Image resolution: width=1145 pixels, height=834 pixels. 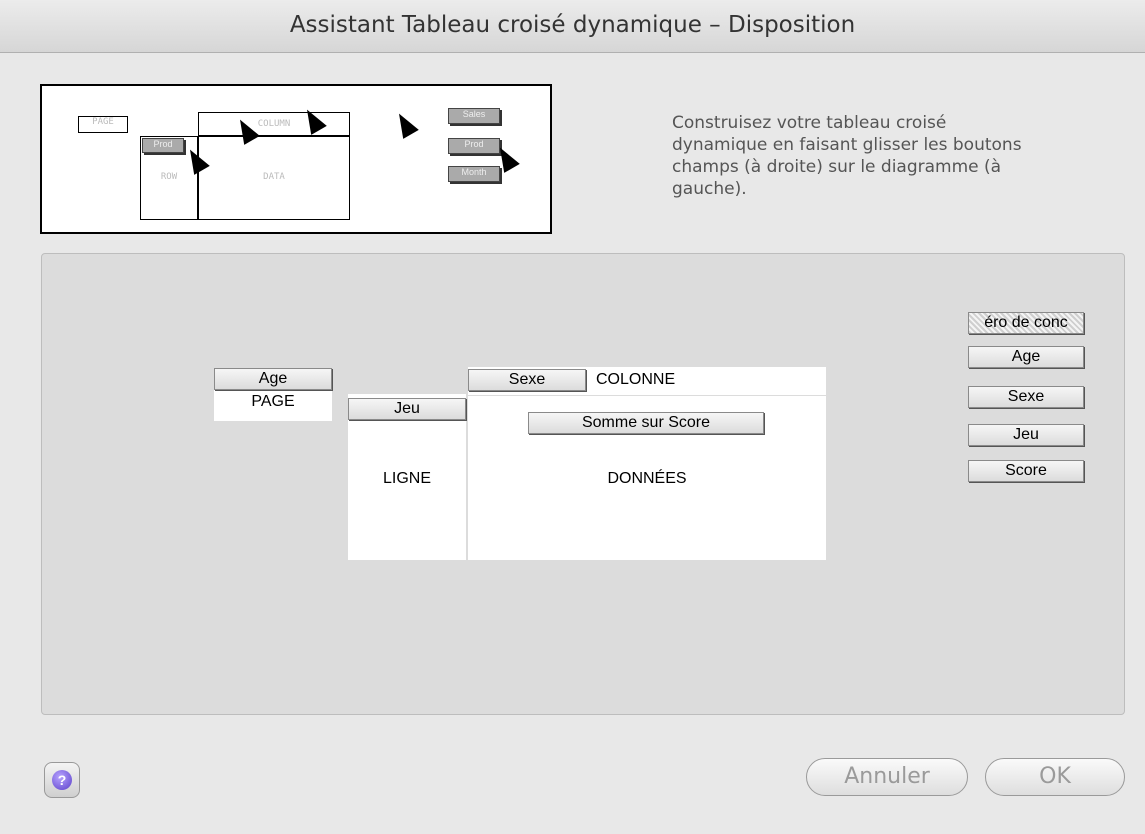 What do you see at coordinates (274, 124) in the screenshot?
I see `preview-column-zone: COLUMN` at bounding box center [274, 124].